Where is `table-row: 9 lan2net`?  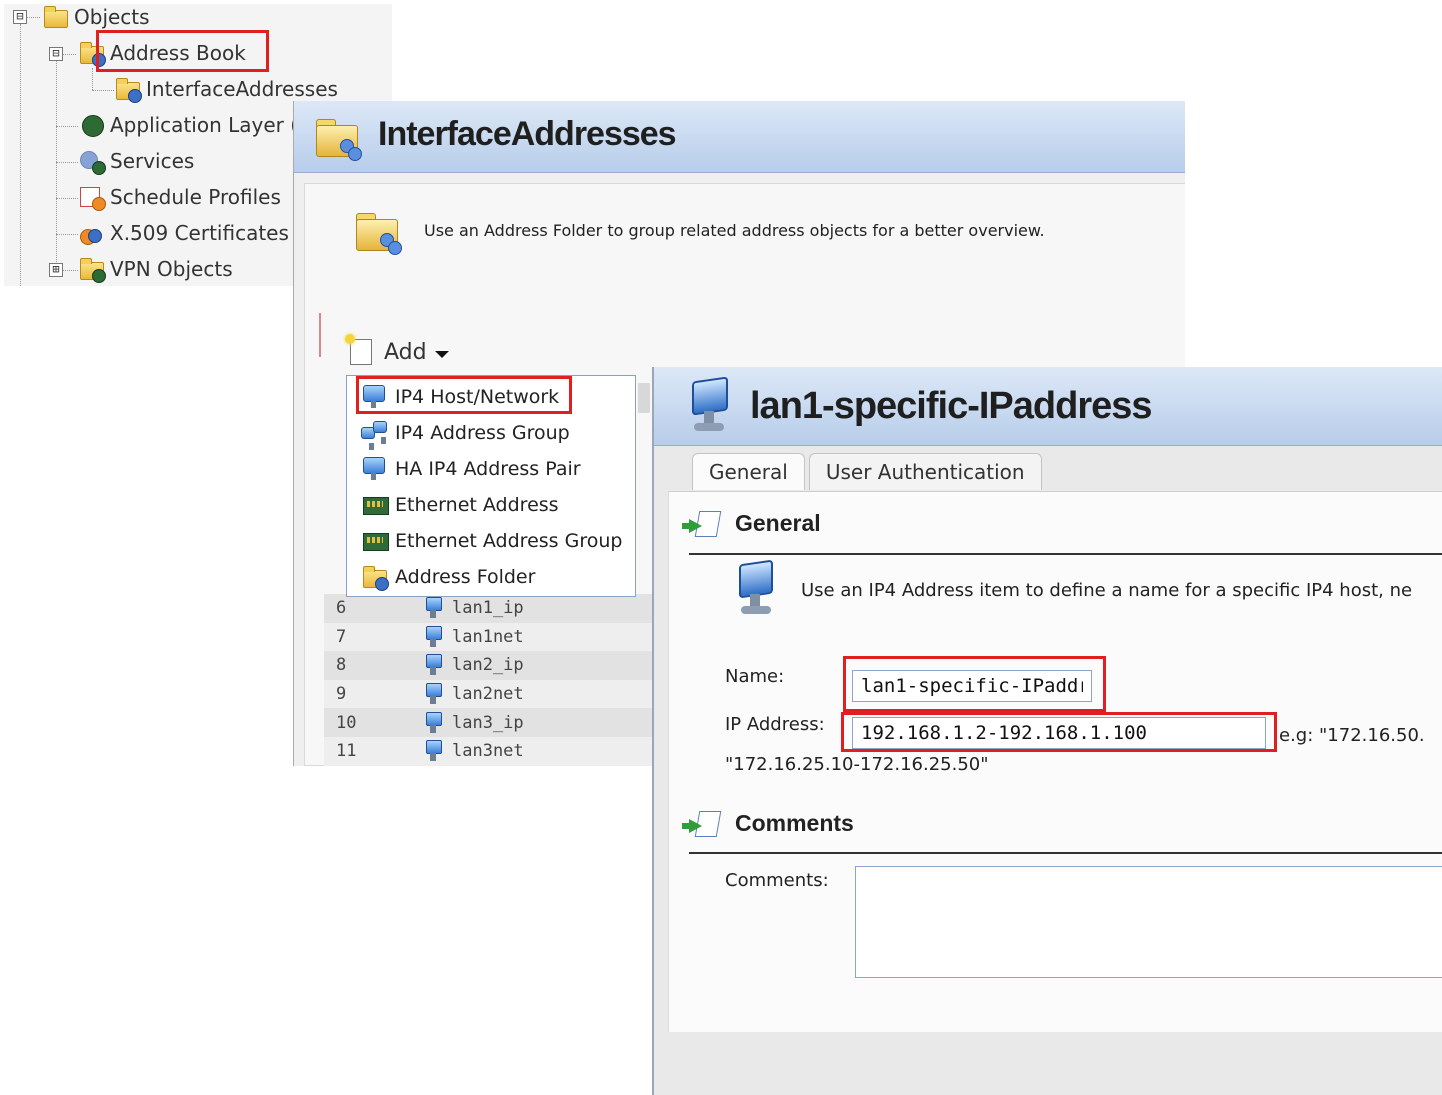 table-row: 9 lan2net is located at coordinates (489, 694).